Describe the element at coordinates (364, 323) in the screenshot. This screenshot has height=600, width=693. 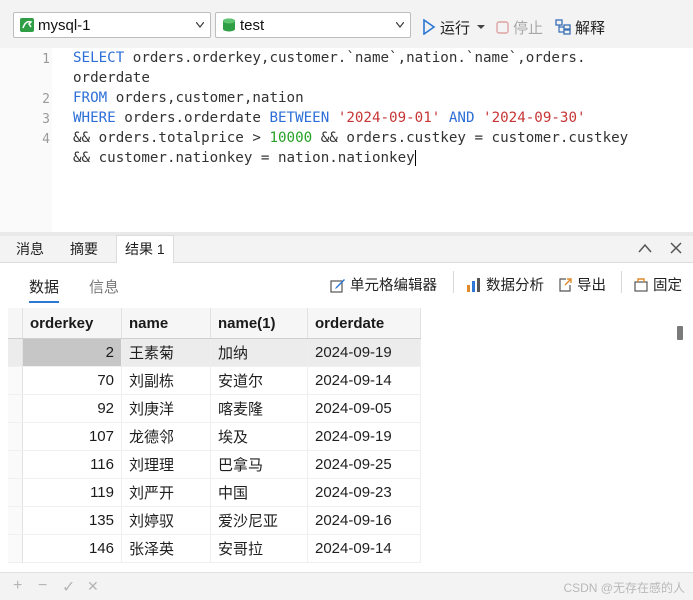
I see `column-header-orderdate: orderdate` at that location.